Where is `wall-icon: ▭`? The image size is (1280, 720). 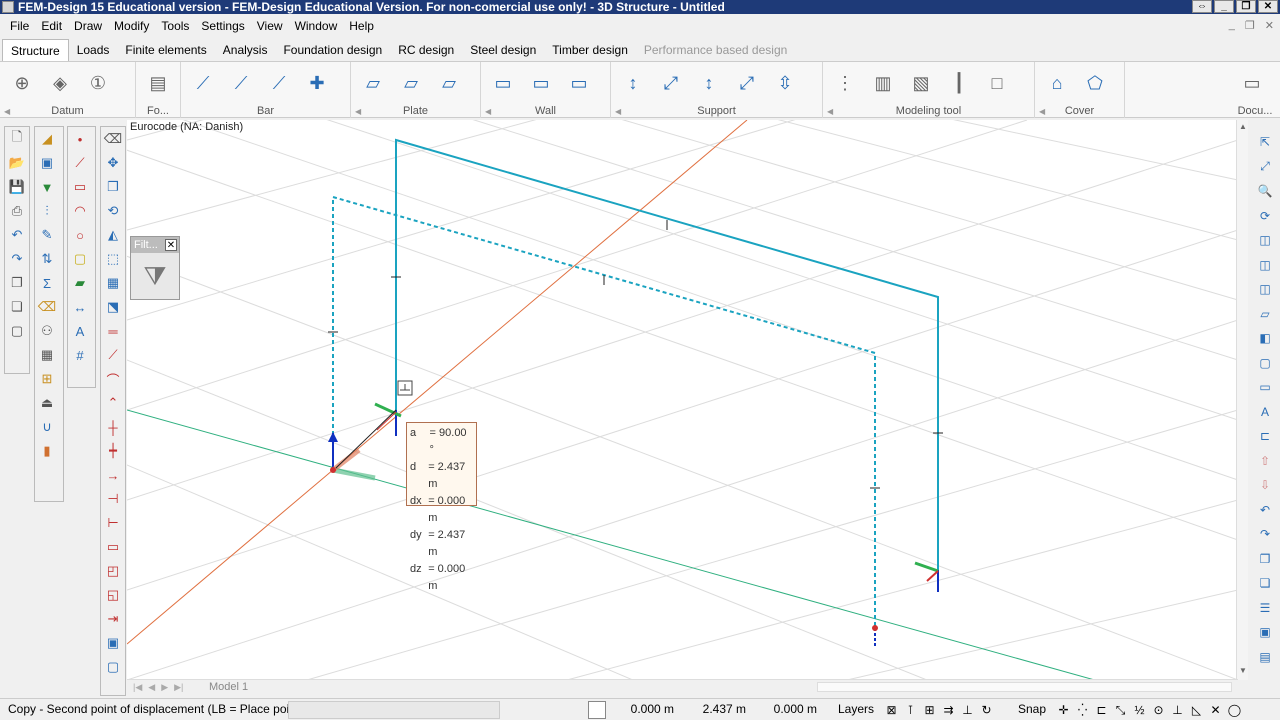
wall-icon: ▭ is located at coordinates (503, 83).